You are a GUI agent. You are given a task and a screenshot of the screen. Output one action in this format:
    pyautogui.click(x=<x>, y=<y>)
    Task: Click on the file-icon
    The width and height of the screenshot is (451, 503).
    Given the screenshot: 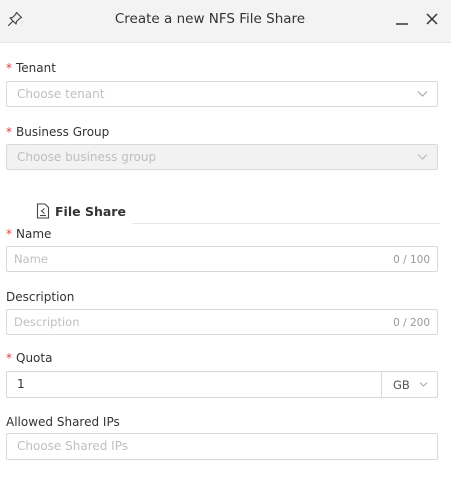 What is the action you would take?
    pyautogui.click(x=43, y=211)
    